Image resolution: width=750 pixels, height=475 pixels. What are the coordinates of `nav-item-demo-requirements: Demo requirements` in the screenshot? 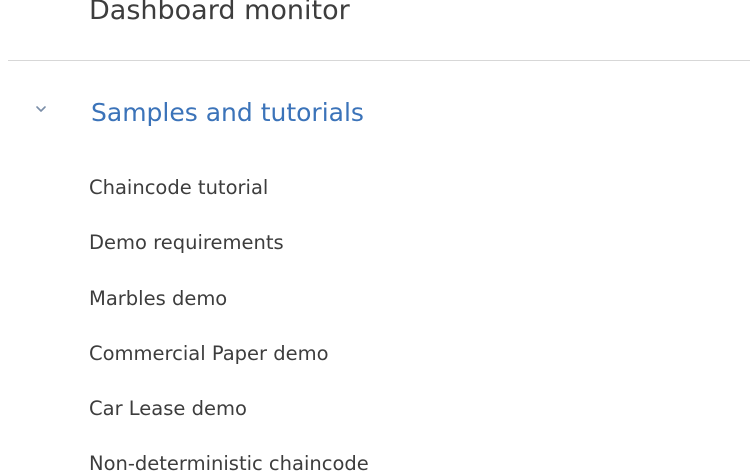 It's located at (186, 243).